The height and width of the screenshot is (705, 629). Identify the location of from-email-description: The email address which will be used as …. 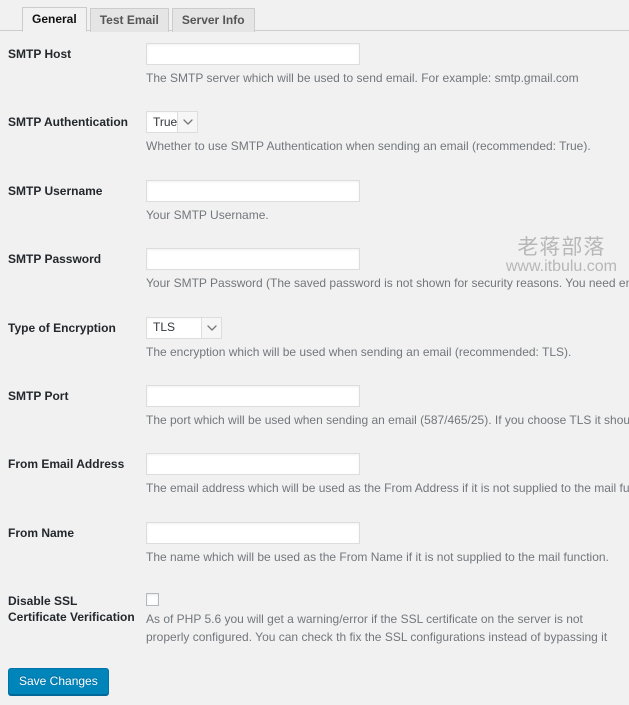
(387, 488).